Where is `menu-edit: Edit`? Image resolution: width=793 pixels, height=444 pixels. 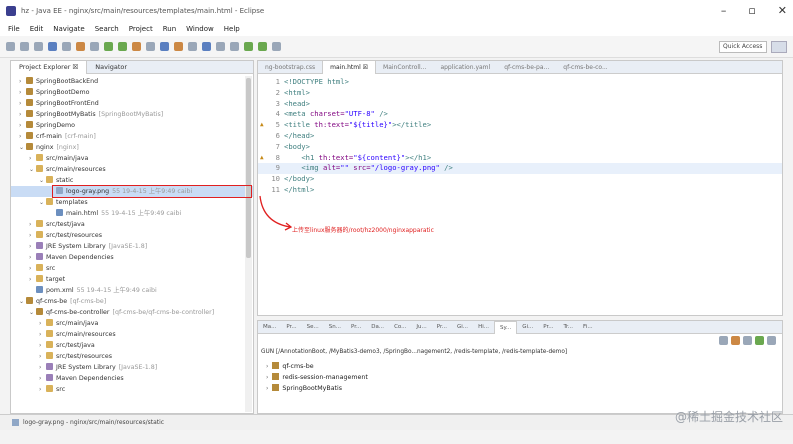
menu-edit: Edit is located at coordinates (37, 29).